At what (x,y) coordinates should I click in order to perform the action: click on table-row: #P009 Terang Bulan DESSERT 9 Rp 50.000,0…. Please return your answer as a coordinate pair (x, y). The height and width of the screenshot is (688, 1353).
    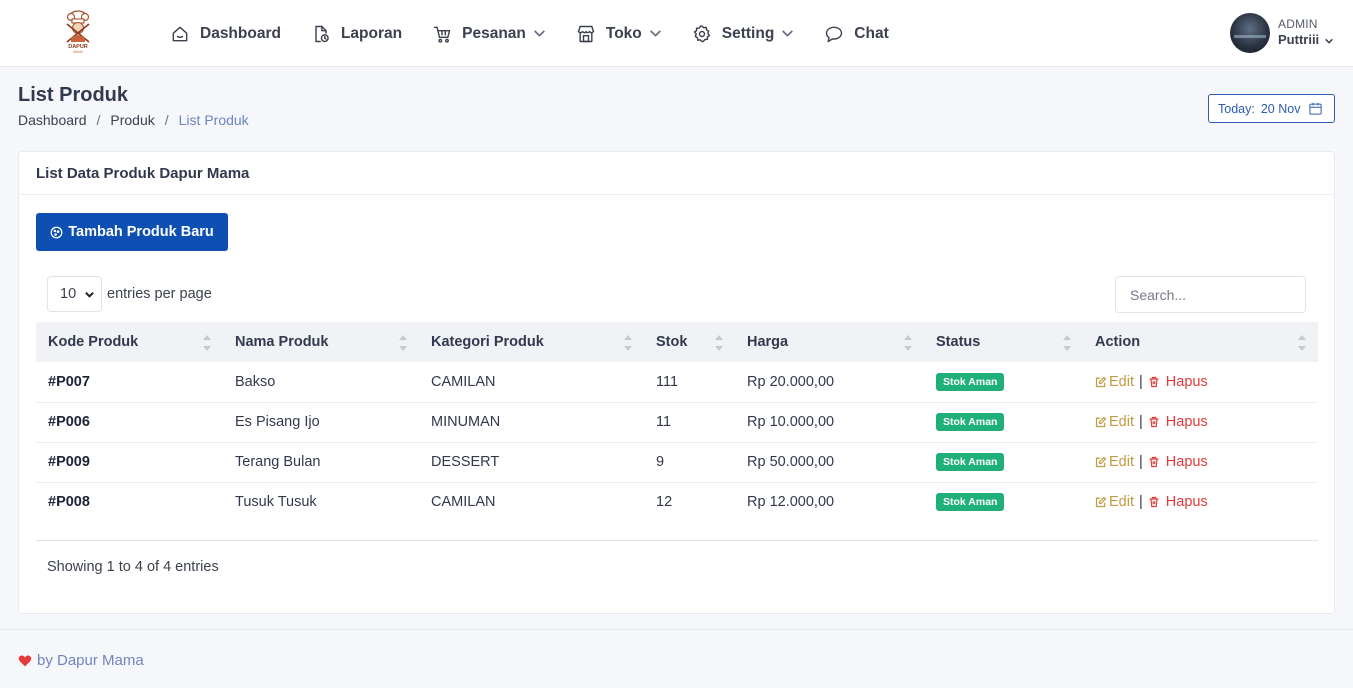
    Looking at the image, I should click on (677, 462).